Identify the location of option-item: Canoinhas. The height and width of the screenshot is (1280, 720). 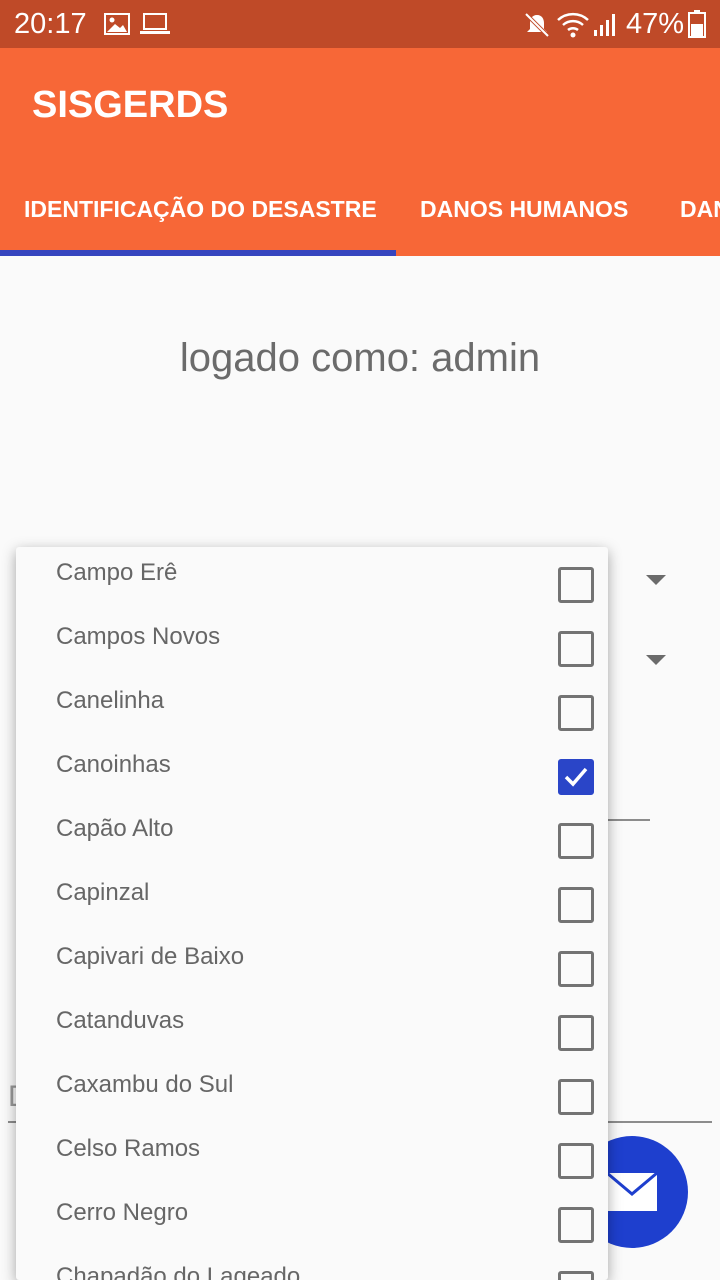
(312, 771).